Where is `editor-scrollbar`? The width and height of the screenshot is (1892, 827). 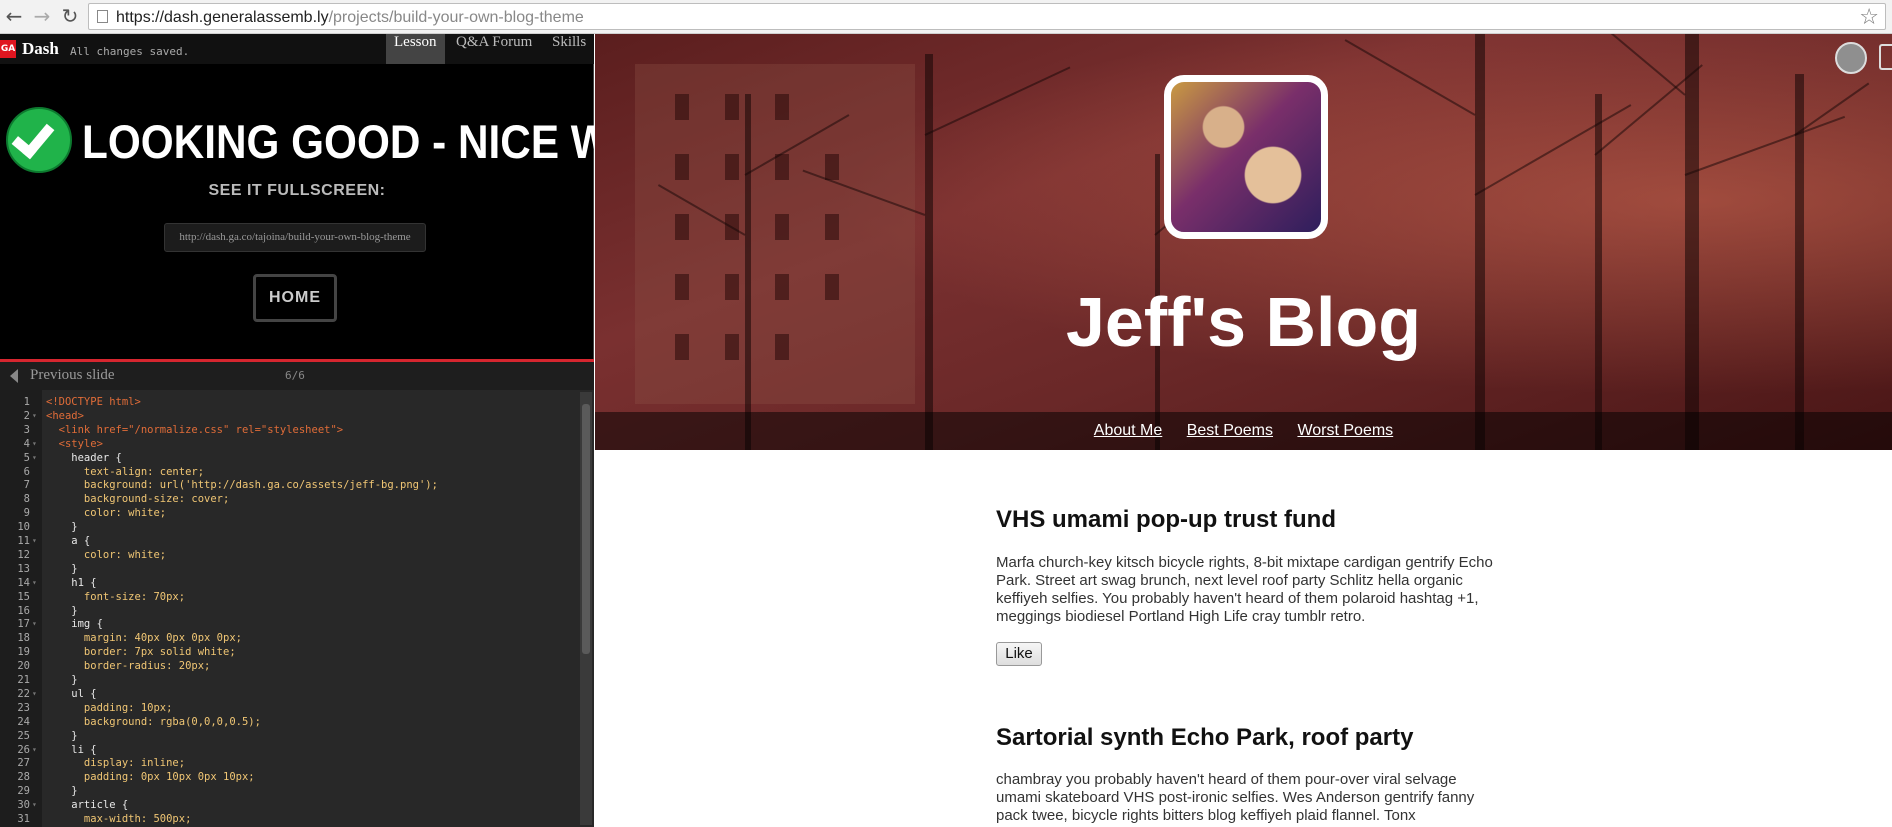 editor-scrollbar is located at coordinates (586, 608).